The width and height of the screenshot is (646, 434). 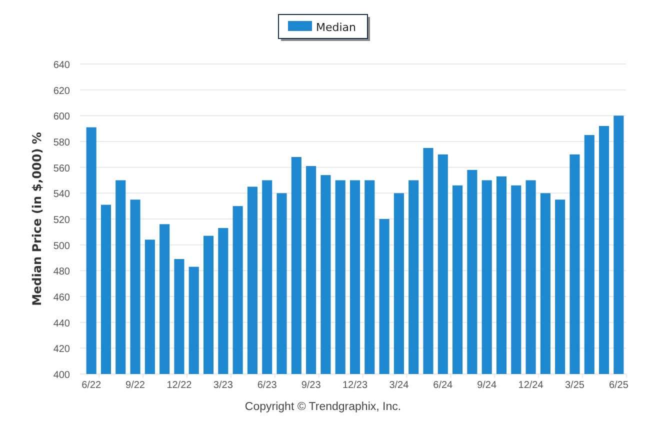 What do you see at coordinates (61, 220) in the screenshot?
I see `y-tick-label: 520` at bounding box center [61, 220].